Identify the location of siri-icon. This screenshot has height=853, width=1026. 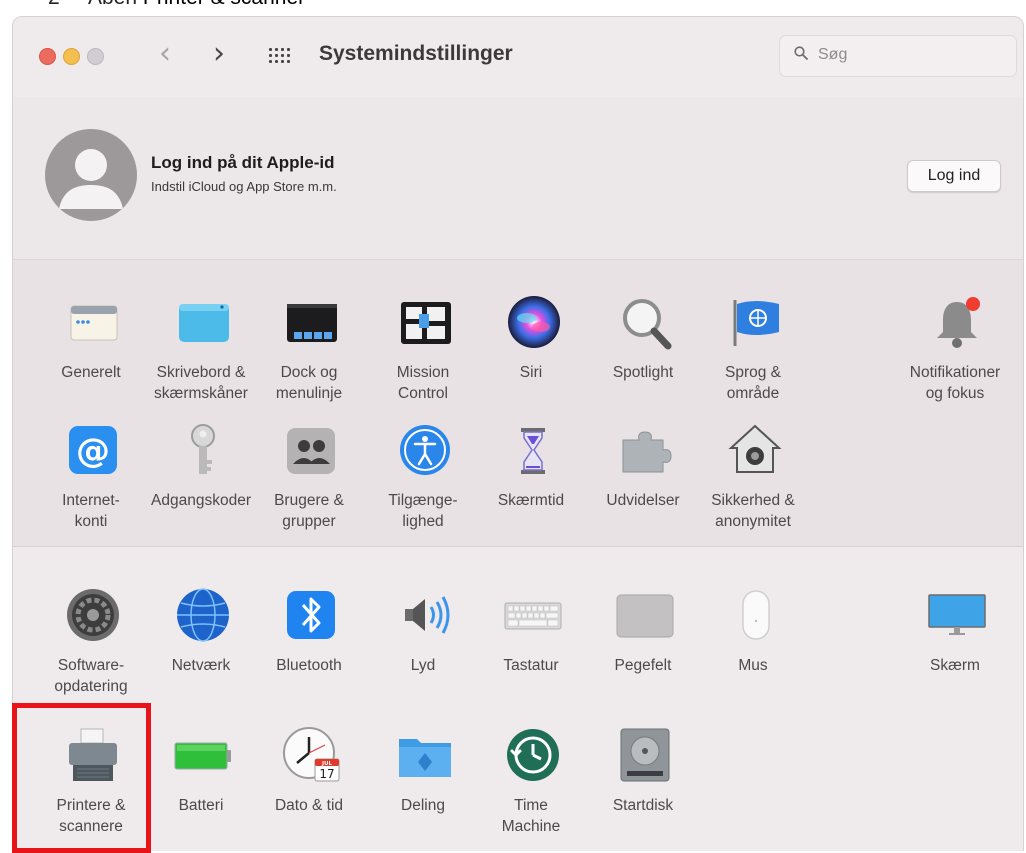
(534, 322).